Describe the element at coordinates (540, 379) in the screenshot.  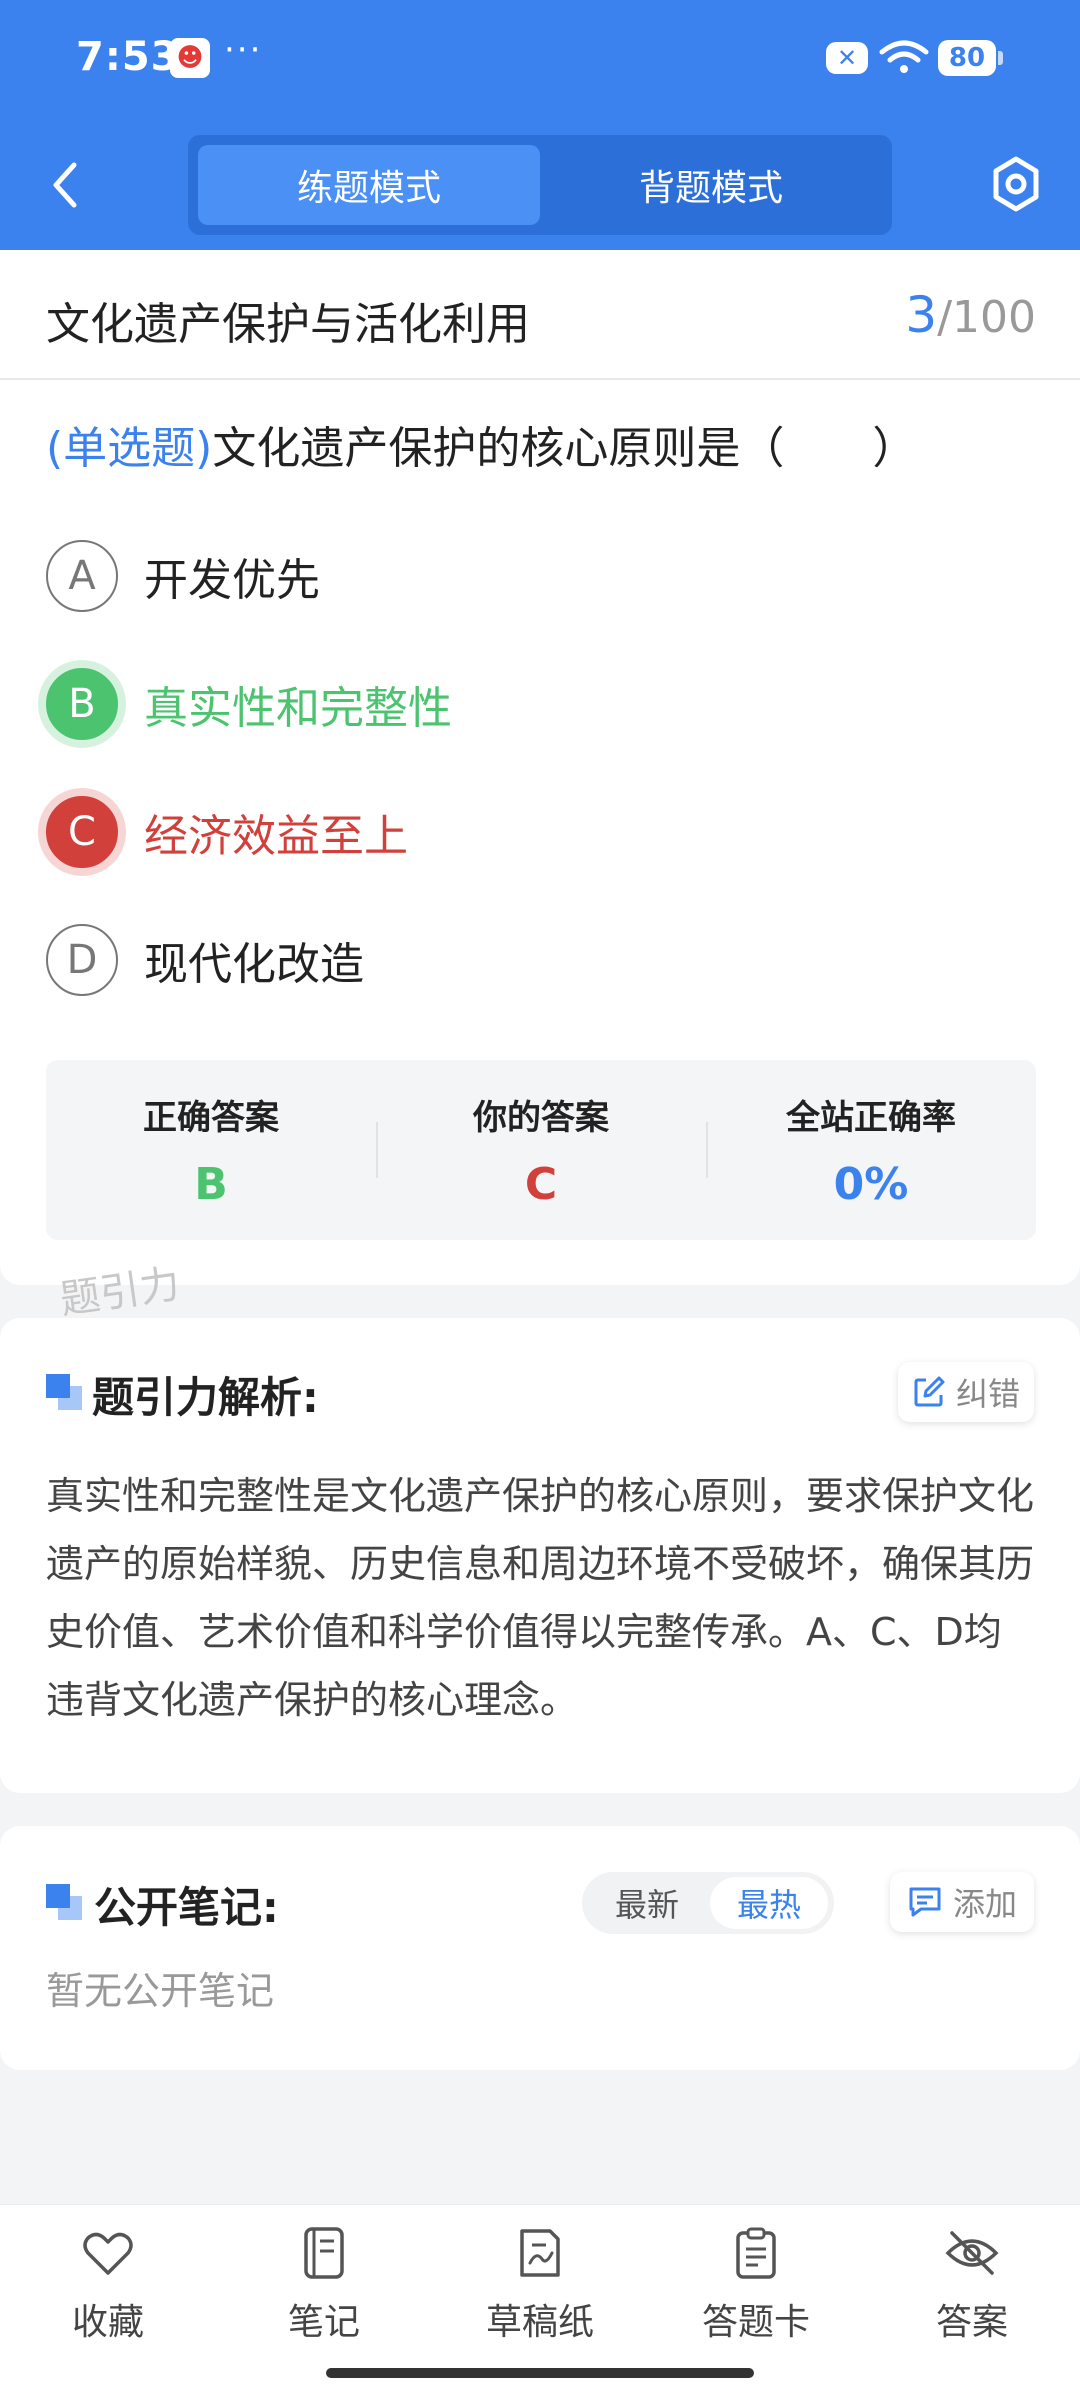
I see `divider` at that location.